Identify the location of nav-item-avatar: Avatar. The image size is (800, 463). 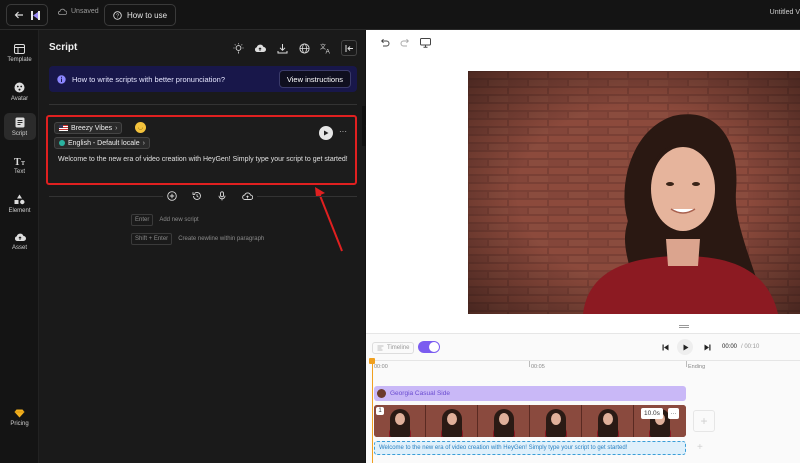
(19, 91).